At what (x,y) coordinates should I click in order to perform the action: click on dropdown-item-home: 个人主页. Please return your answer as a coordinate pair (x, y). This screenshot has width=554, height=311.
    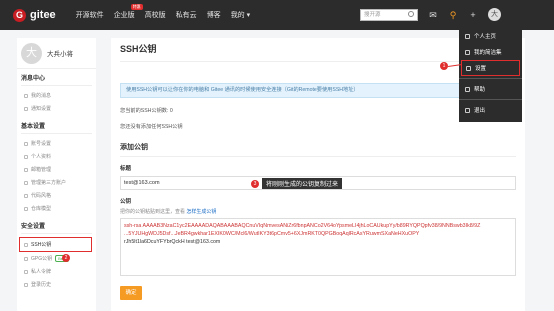
    Looking at the image, I should click on (490, 36).